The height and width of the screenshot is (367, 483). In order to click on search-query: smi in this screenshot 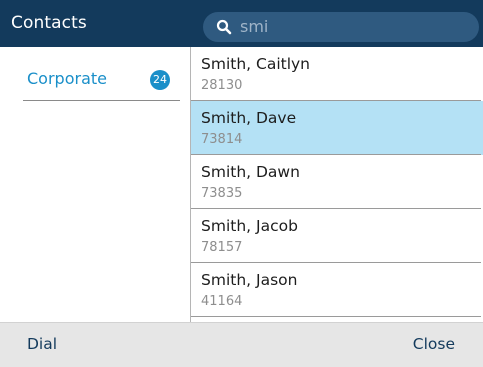, I will do `click(254, 26)`.